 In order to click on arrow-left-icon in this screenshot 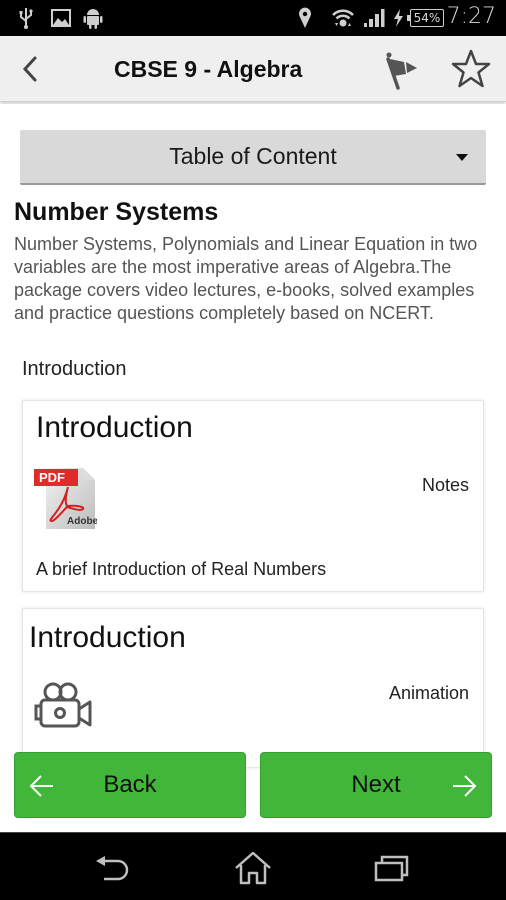, I will do `click(41, 786)`.